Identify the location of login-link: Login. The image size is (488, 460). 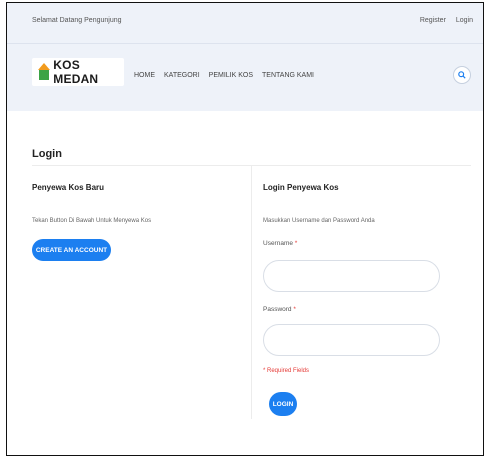
(464, 20).